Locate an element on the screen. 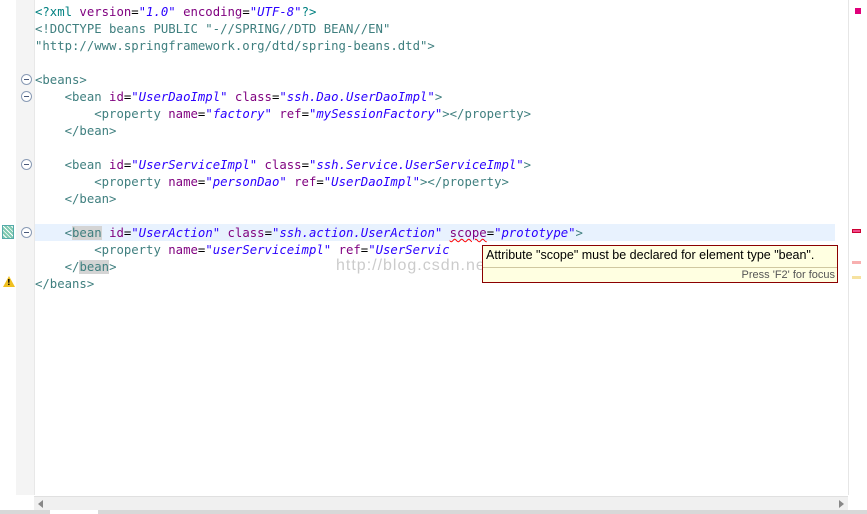  code-token: "userServiceimpl" is located at coordinates (268, 250).